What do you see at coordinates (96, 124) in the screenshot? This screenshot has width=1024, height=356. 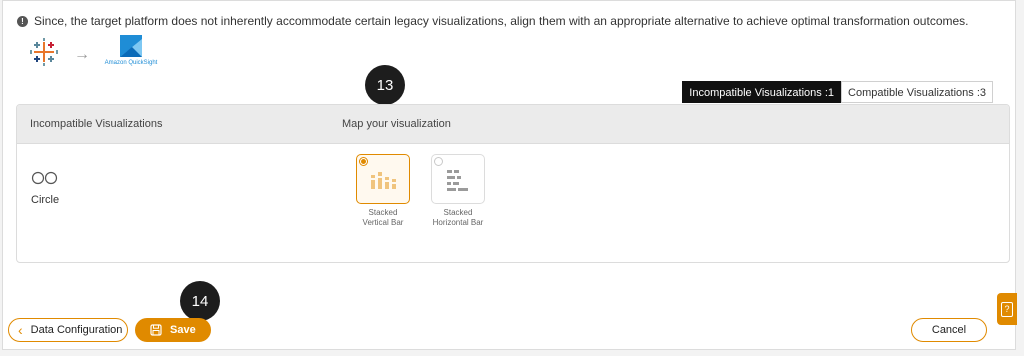 I see `header-incompatible-visualizations: Incompatible Visualizations` at bounding box center [96, 124].